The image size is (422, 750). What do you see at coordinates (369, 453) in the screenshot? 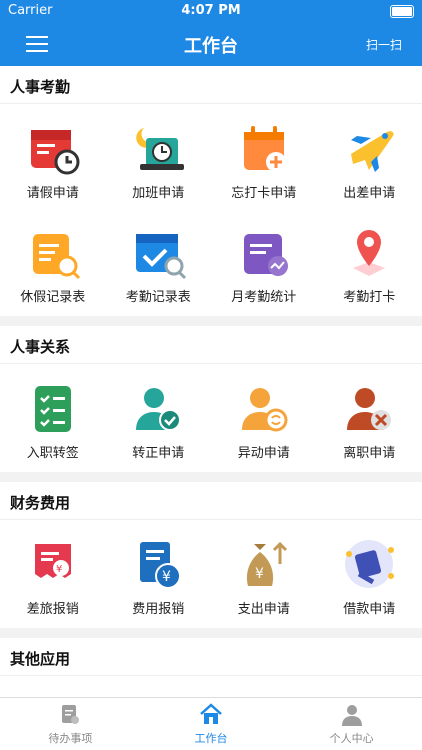
I see `app-label: 离职申请` at bounding box center [369, 453].